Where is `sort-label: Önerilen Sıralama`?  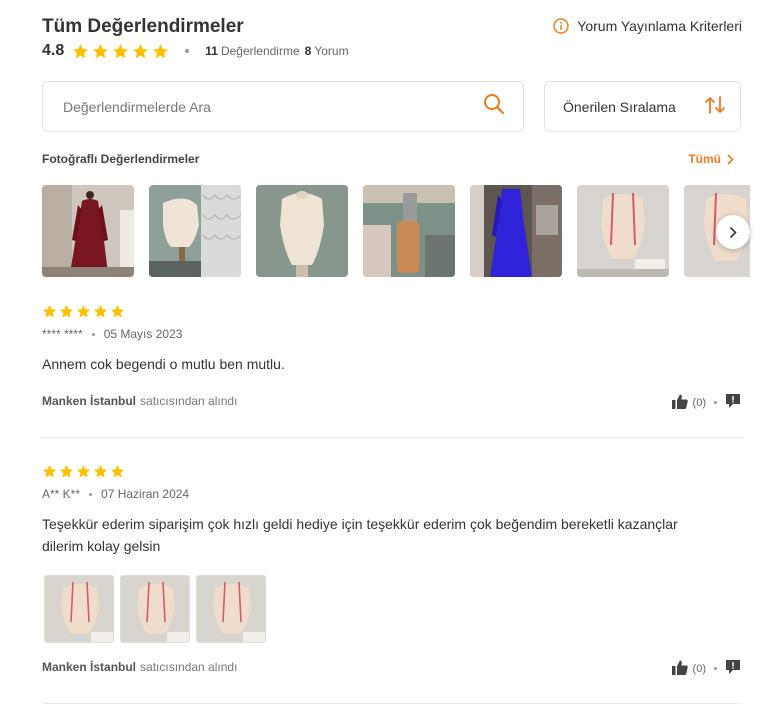
sort-label: Önerilen Sıralama is located at coordinates (619, 106).